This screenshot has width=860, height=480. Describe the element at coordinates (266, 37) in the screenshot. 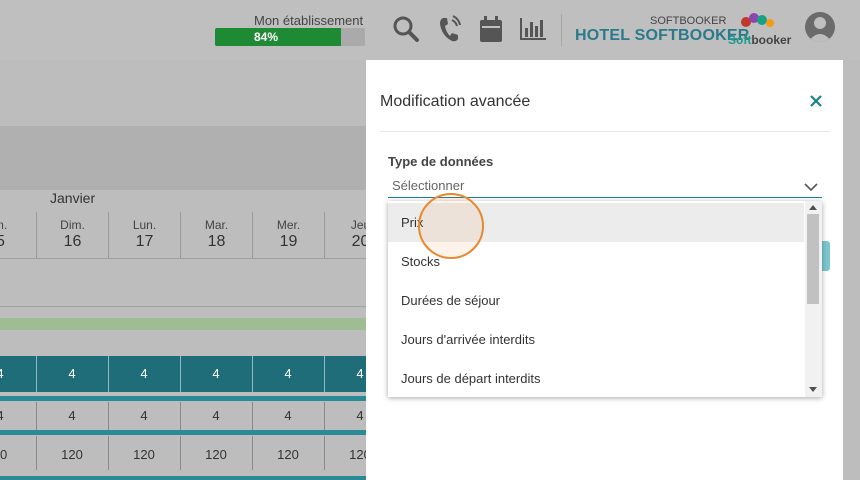

I see `progress-text: 84%` at that location.